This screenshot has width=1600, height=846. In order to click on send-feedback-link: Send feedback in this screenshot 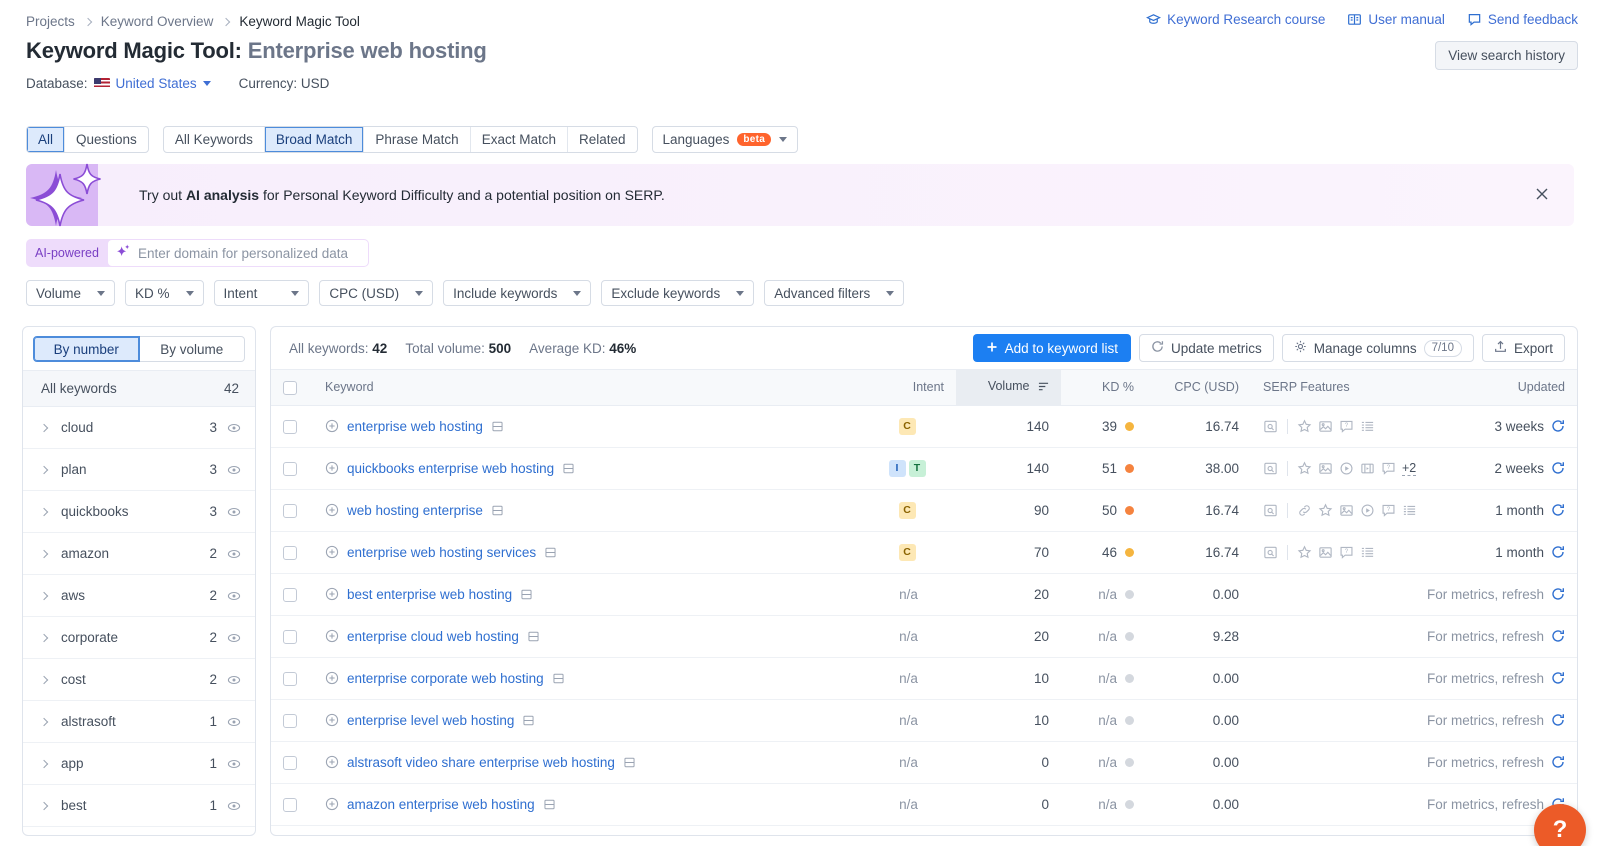, I will do `click(1522, 19)`.